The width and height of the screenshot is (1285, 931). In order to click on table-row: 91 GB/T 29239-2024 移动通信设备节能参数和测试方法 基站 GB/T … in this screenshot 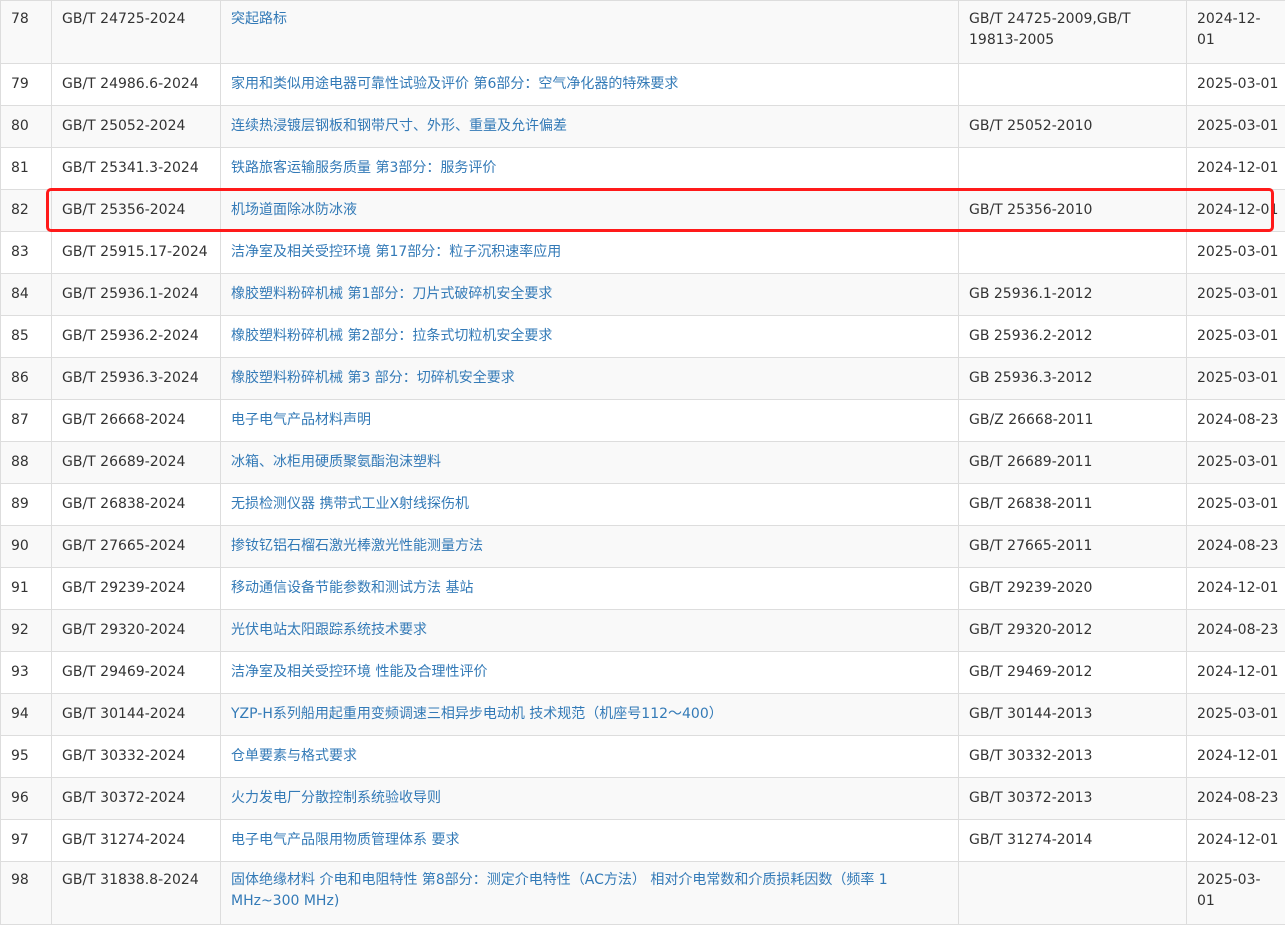, I will do `click(642, 588)`.